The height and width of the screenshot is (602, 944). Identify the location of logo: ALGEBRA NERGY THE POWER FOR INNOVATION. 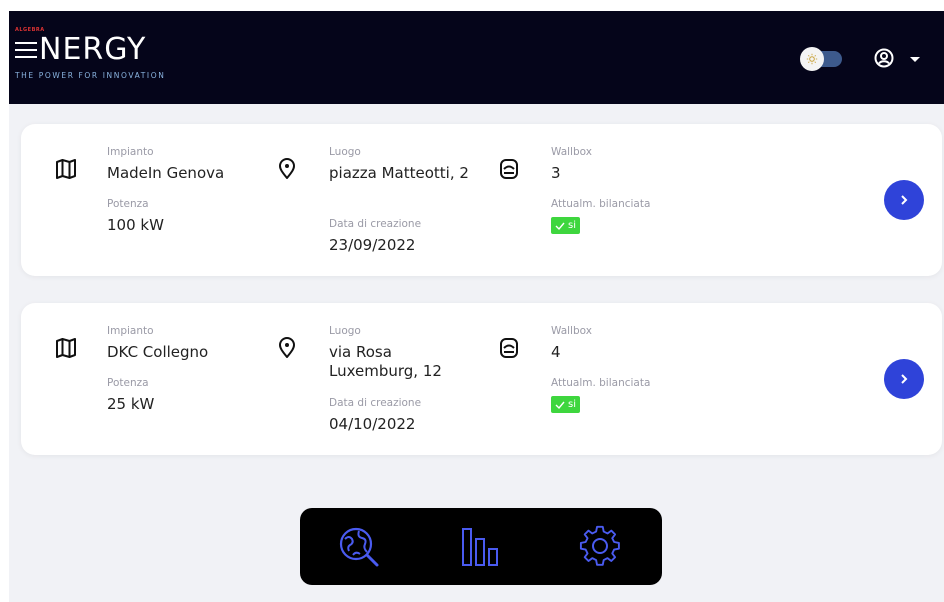
(115, 57).